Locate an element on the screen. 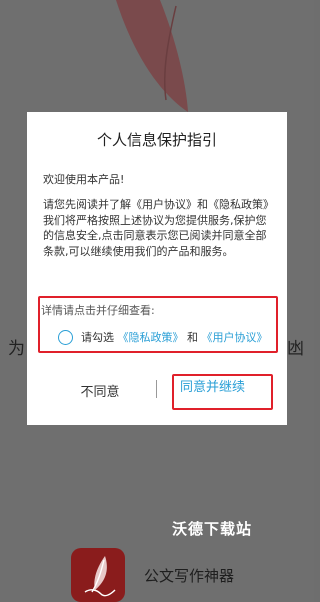 The image size is (320, 602). agree-continue-button: 同意并继续 is located at coordinates (222, 392).